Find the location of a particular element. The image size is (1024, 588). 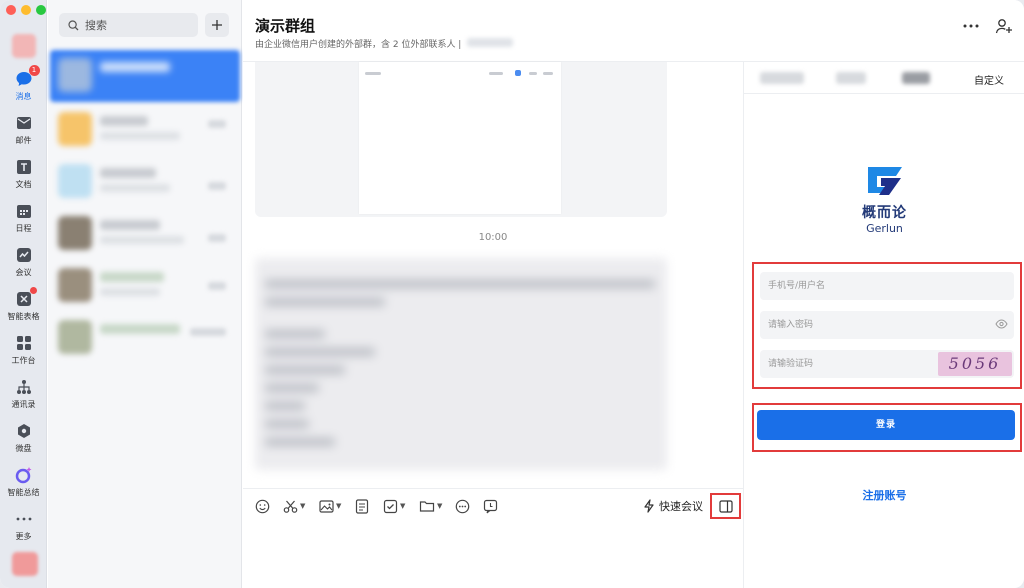

password-field: 请输入密码 is located at coordinates (887, 325).